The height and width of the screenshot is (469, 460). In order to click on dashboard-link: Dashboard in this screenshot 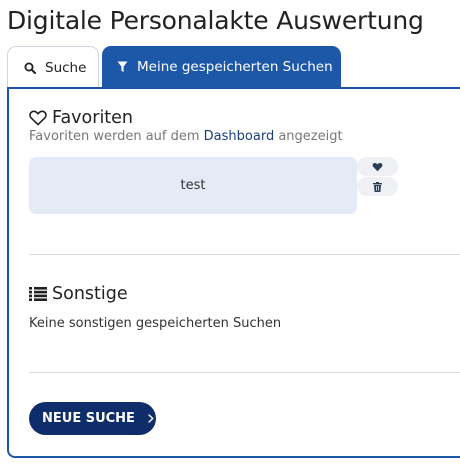, I will do `click(239, 136)`.